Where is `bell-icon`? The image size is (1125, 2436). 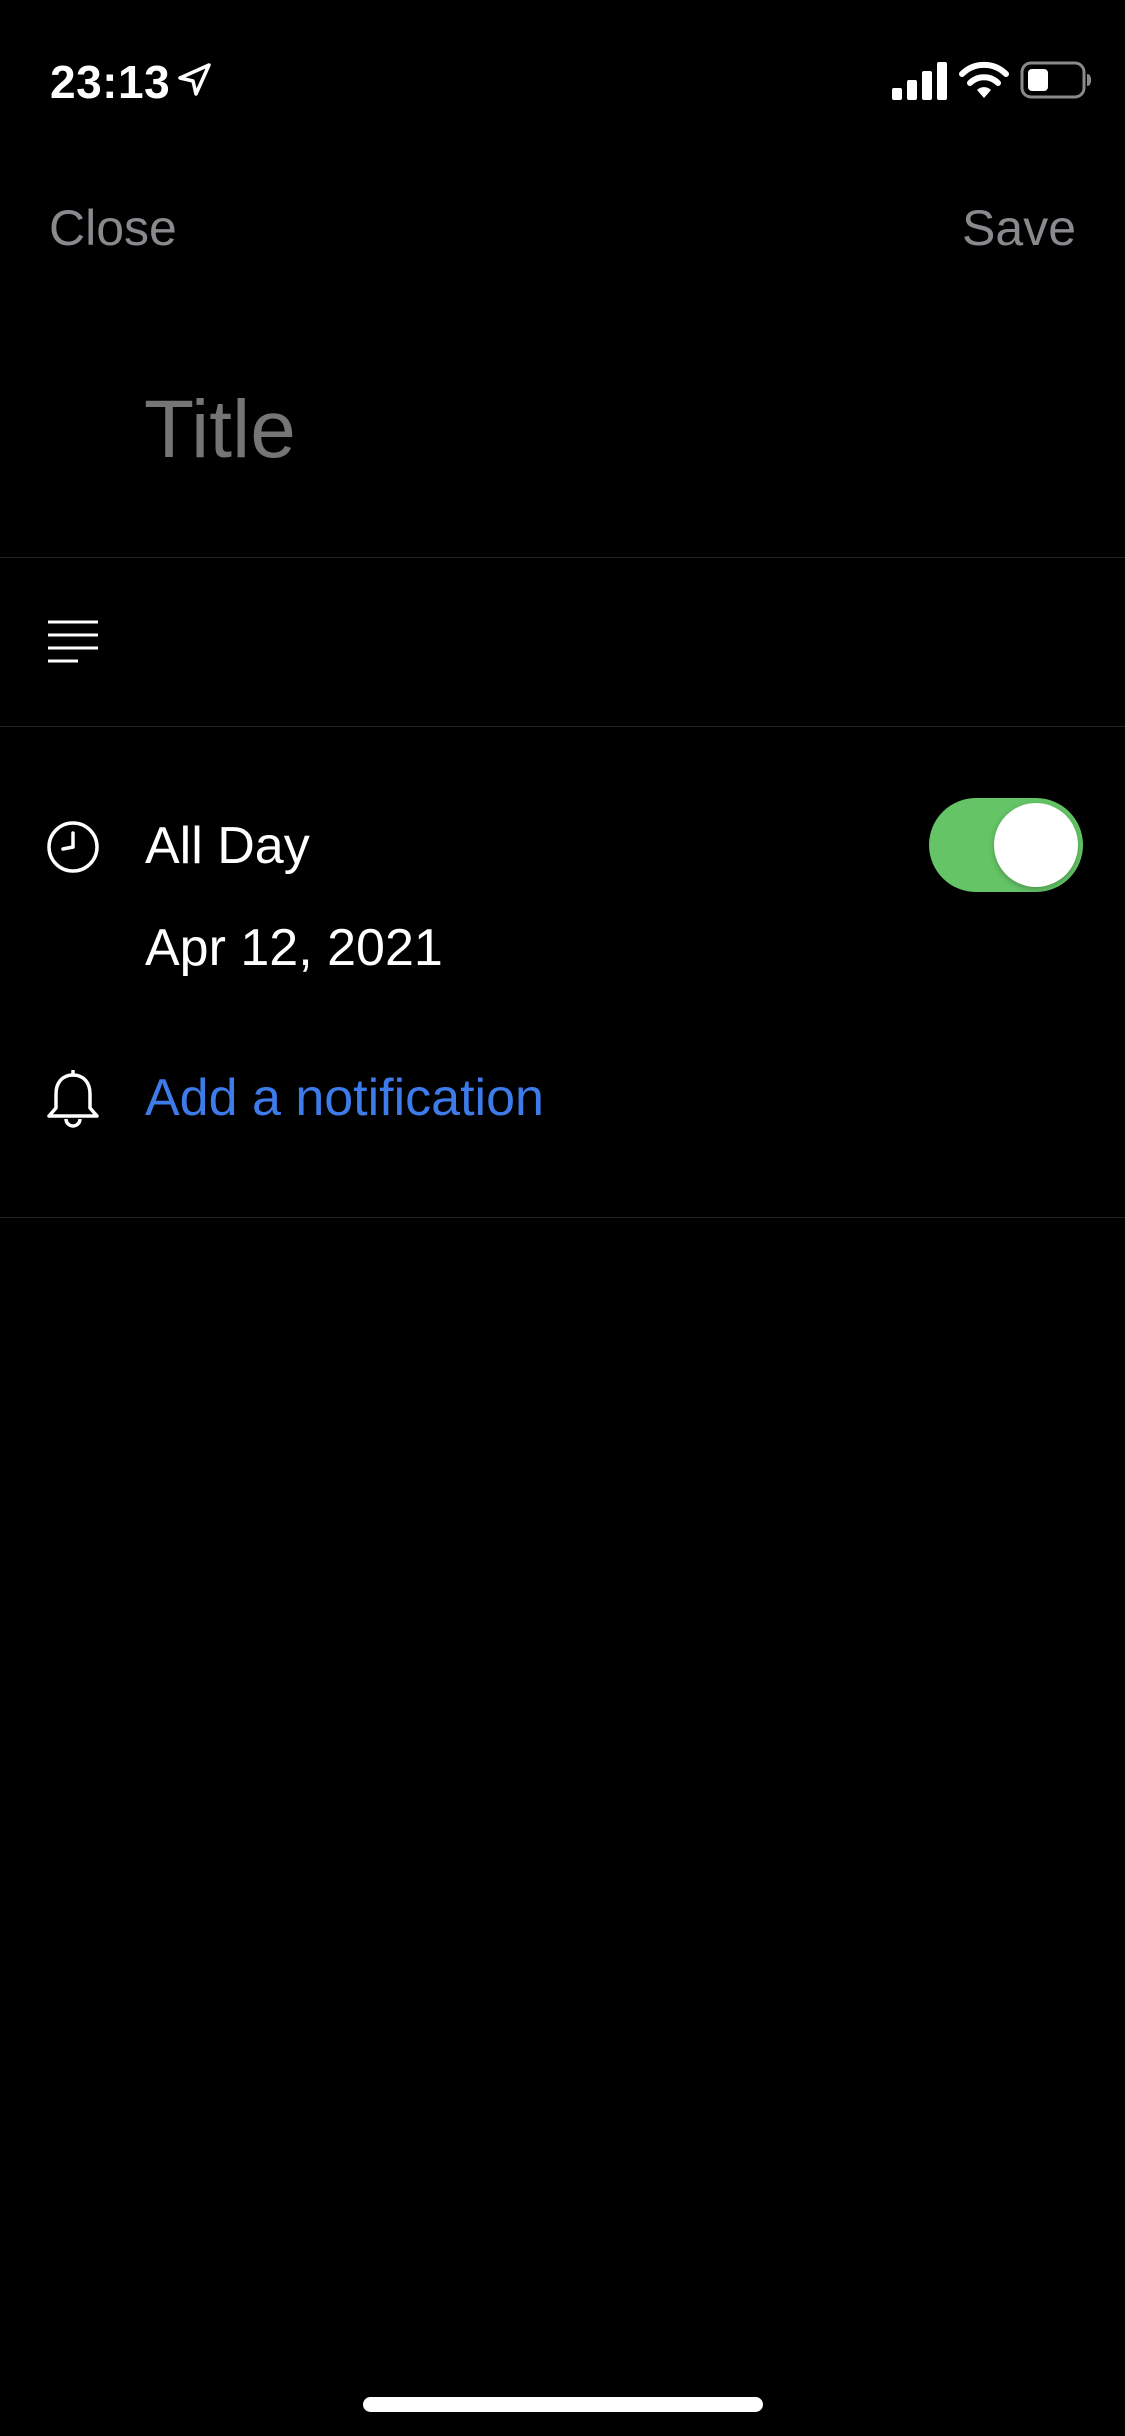
bell-icon is located at coordinates (73, 1099).